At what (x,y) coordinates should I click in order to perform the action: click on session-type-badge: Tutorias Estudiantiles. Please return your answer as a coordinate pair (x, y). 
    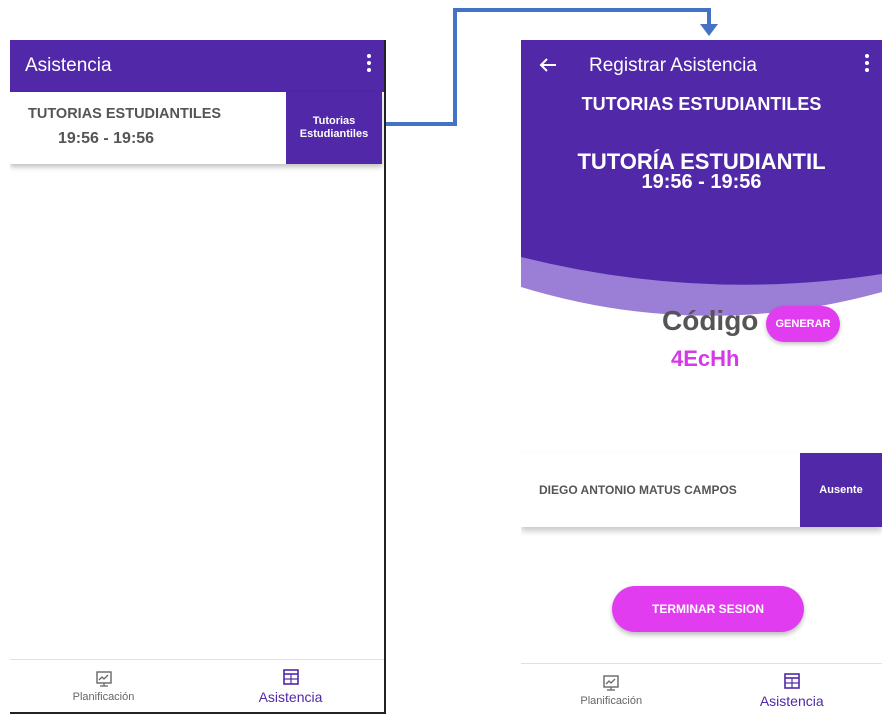
    Looking at the image, I should click on (334, 128).